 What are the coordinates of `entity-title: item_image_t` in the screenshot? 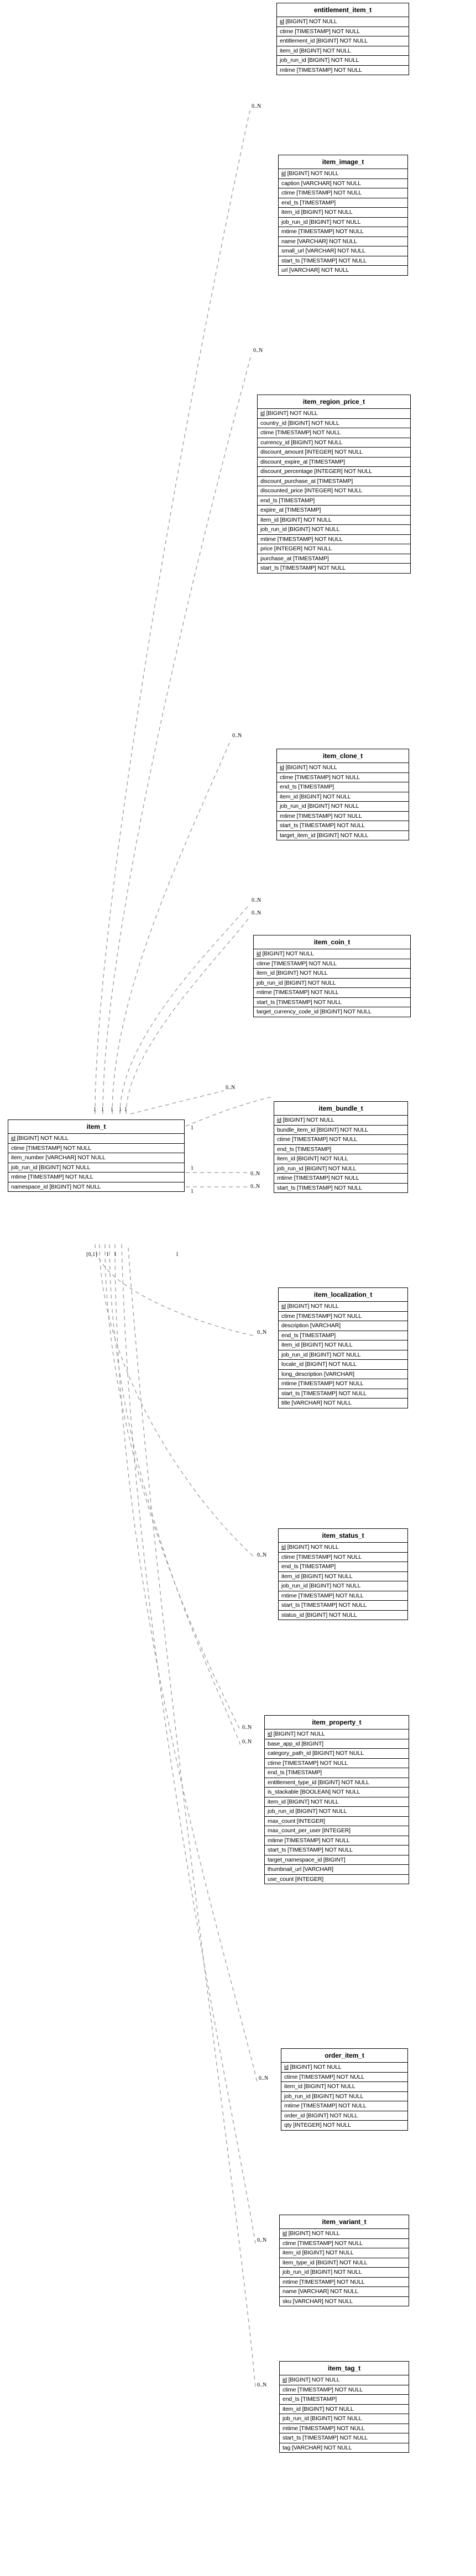 It's located at (343, 162).